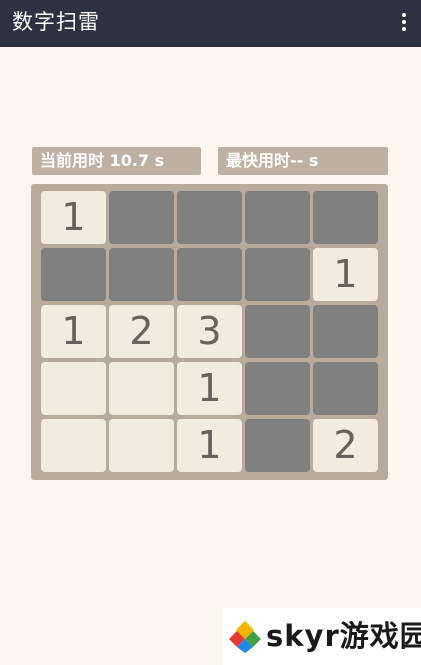 This screenshot has width=421, height=665. What do you see at coordinates (343, 636) in the screenshot?
I see `watermark-text: skyr游戏园` at bounding box center [343, 636].